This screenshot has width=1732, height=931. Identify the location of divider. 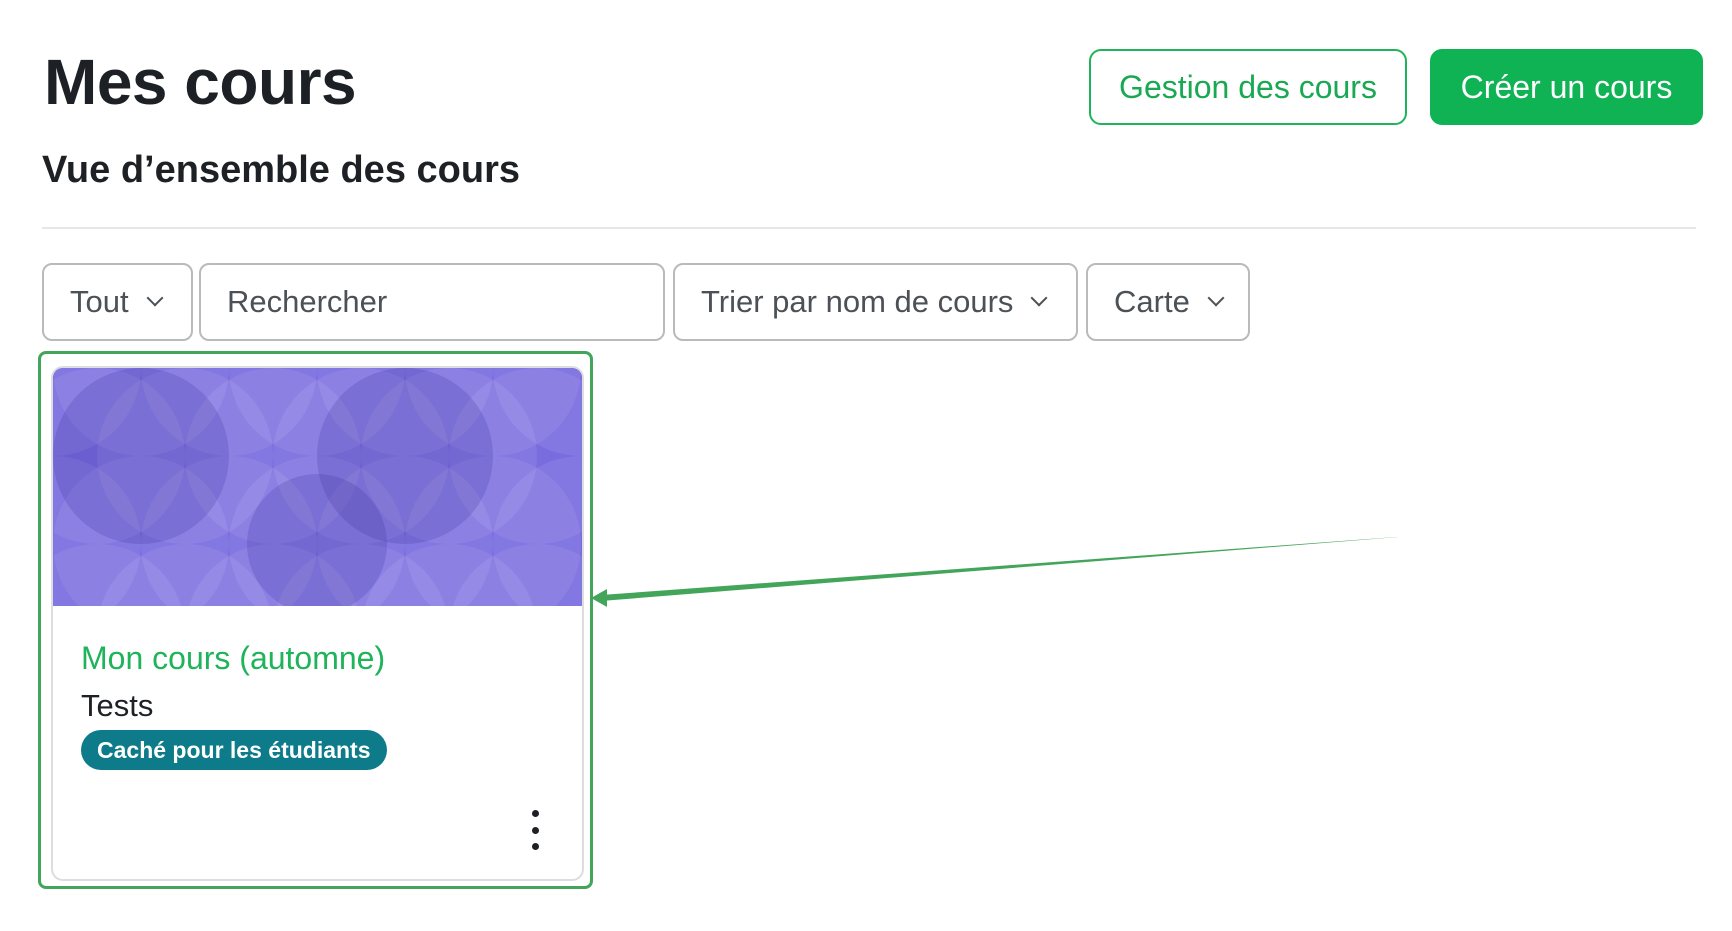
(869, 228).